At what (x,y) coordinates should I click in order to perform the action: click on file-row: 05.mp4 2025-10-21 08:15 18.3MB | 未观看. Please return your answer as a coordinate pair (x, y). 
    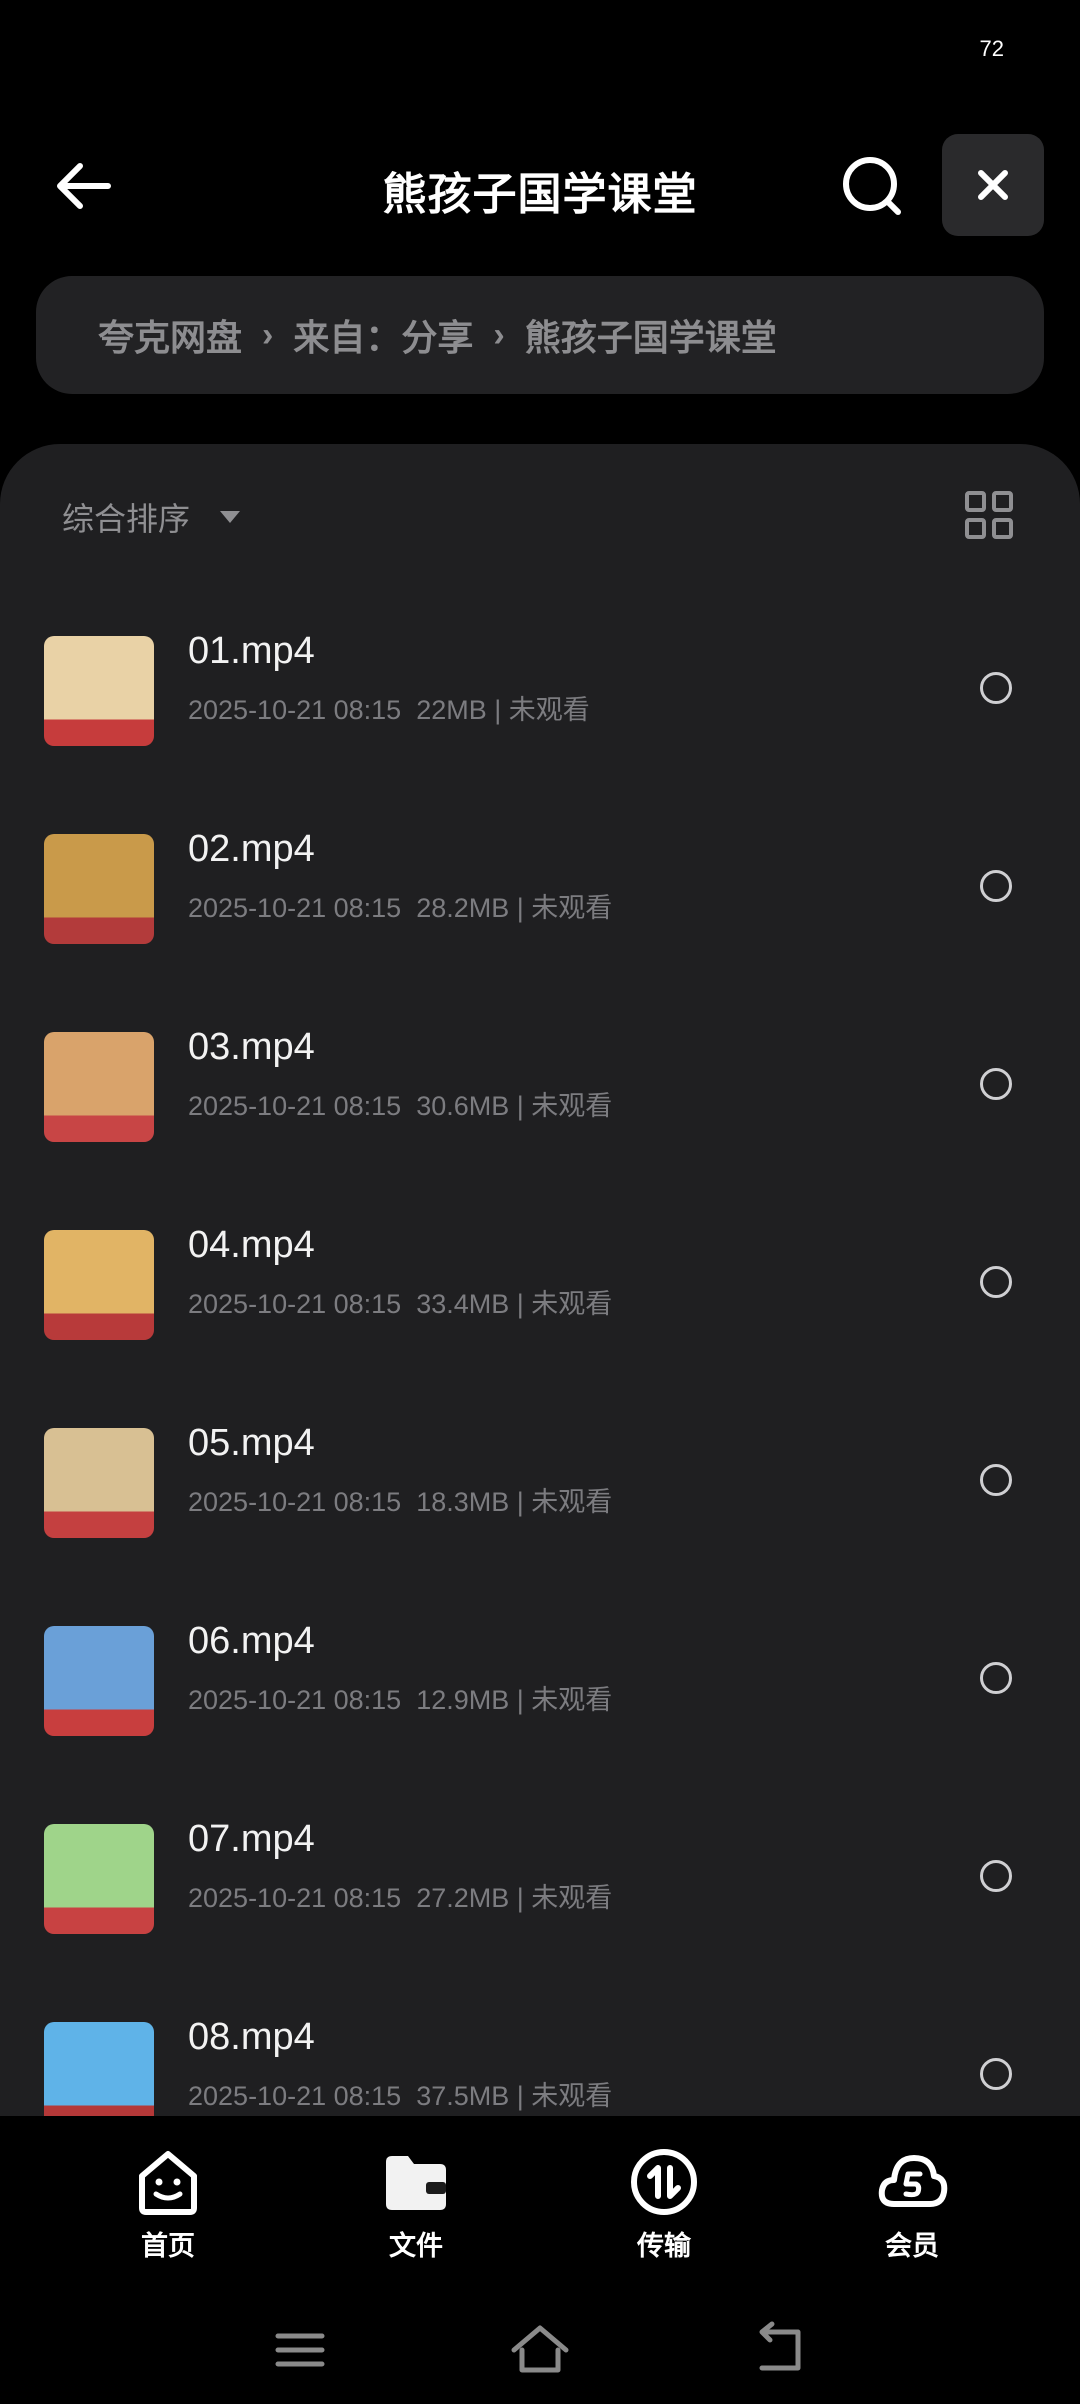
    Looking at the image, I should click on (540, 1485).